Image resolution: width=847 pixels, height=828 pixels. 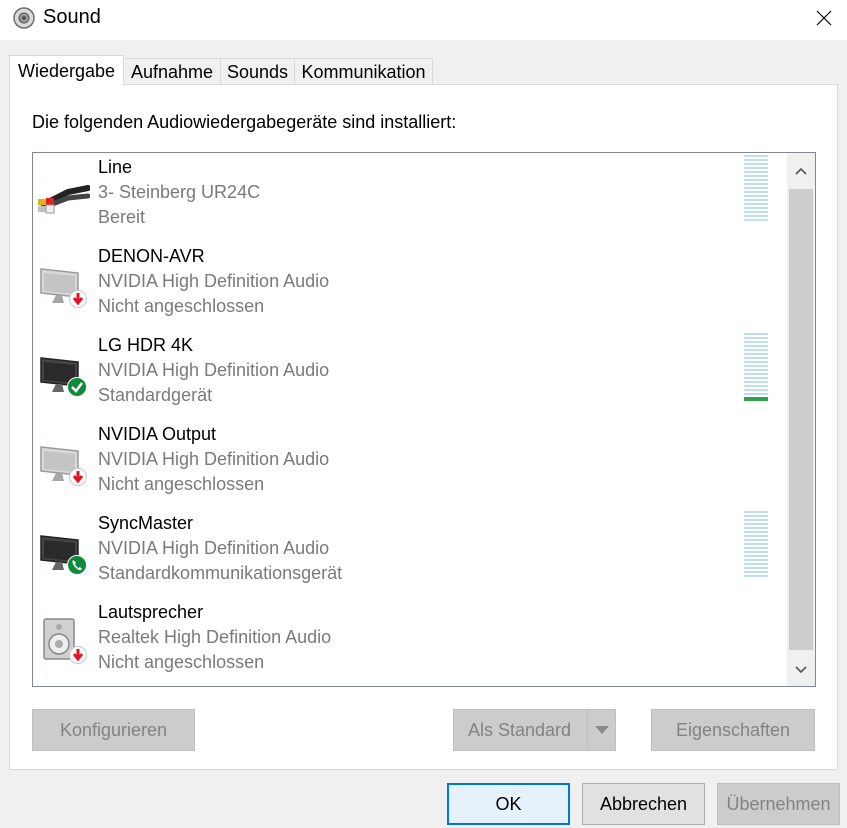 I want to click on device-driver: 3- Steinberg UR24C, so click(x=179, y=192).